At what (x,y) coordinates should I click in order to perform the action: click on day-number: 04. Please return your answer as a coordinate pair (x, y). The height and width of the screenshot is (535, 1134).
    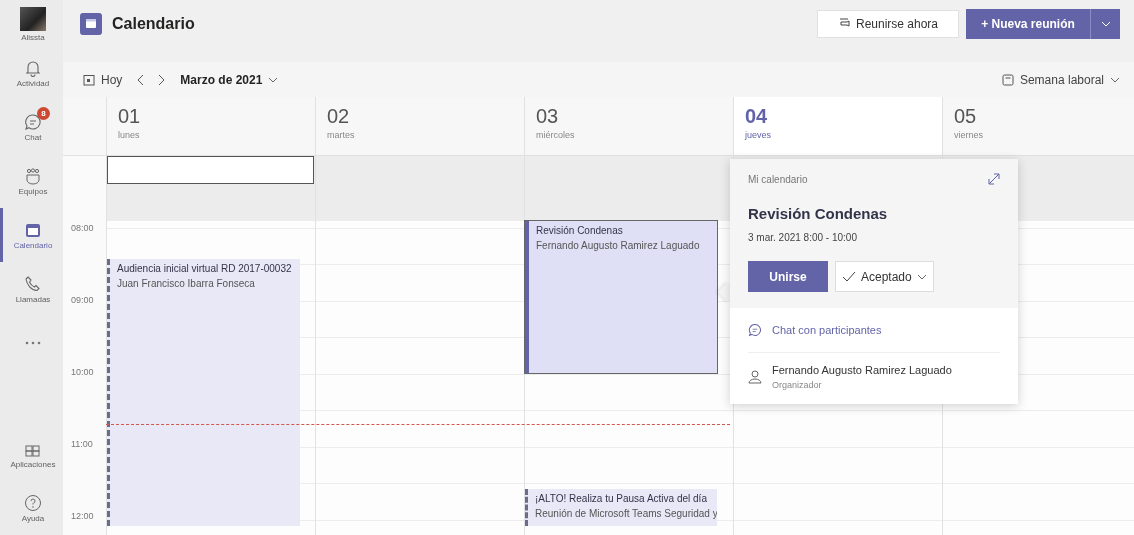
    Looking at the image, I should click on (757, 116).